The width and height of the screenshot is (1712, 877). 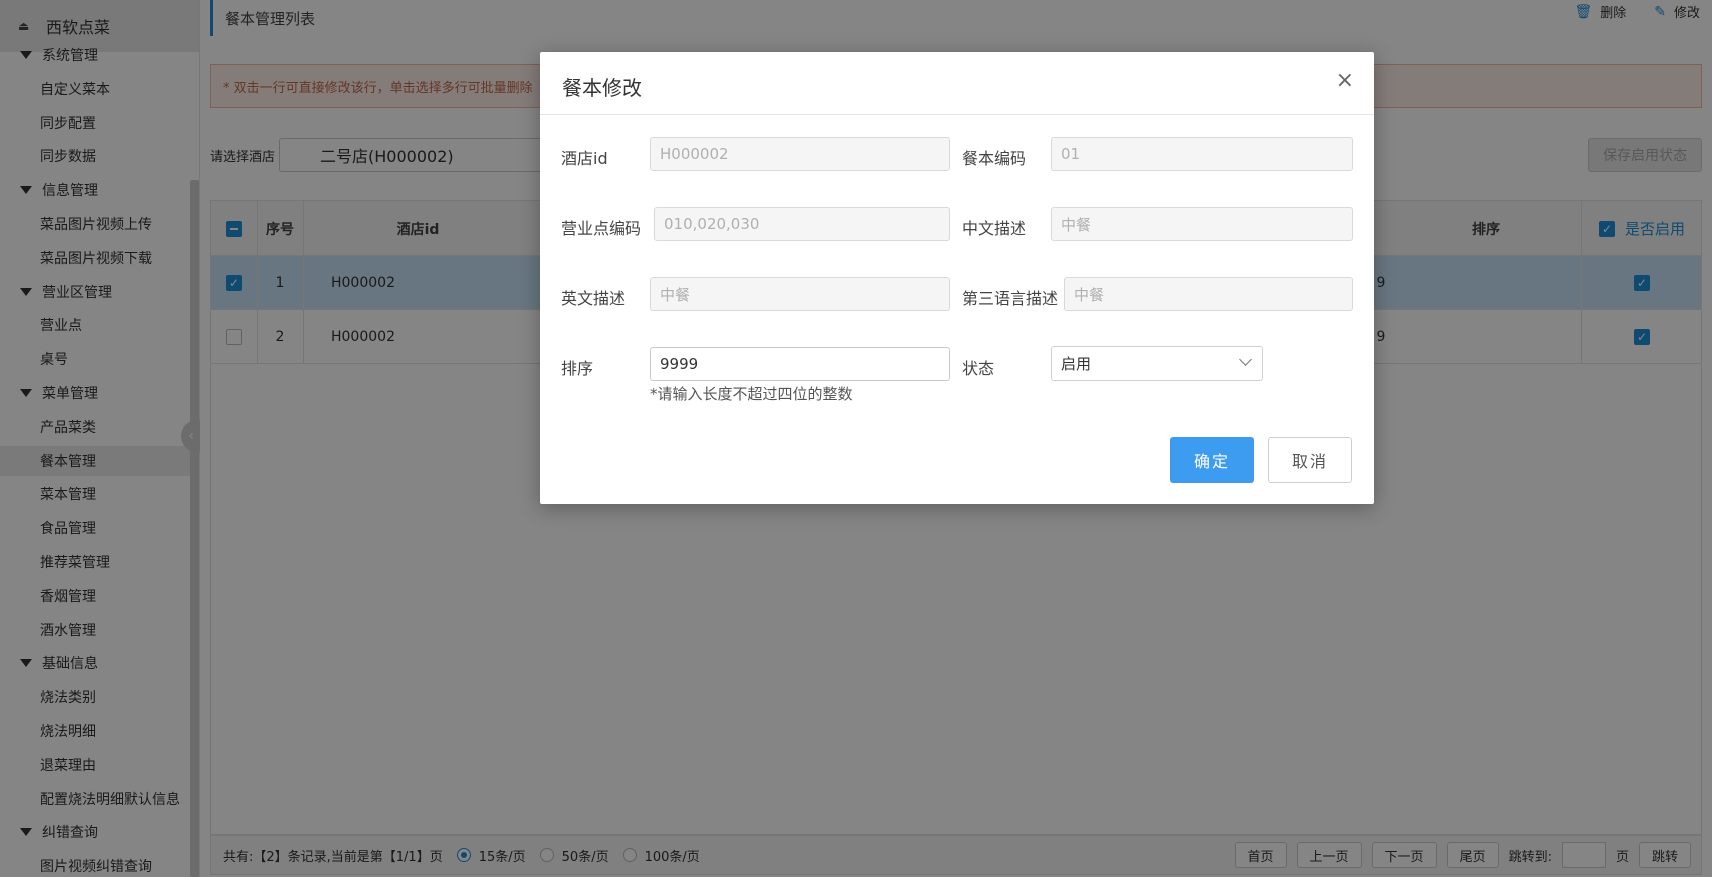 What do you see at coordinates (1245, 359) in the screenshot?
I see `chevron-down-icon` at bounding box center [1245, 359].